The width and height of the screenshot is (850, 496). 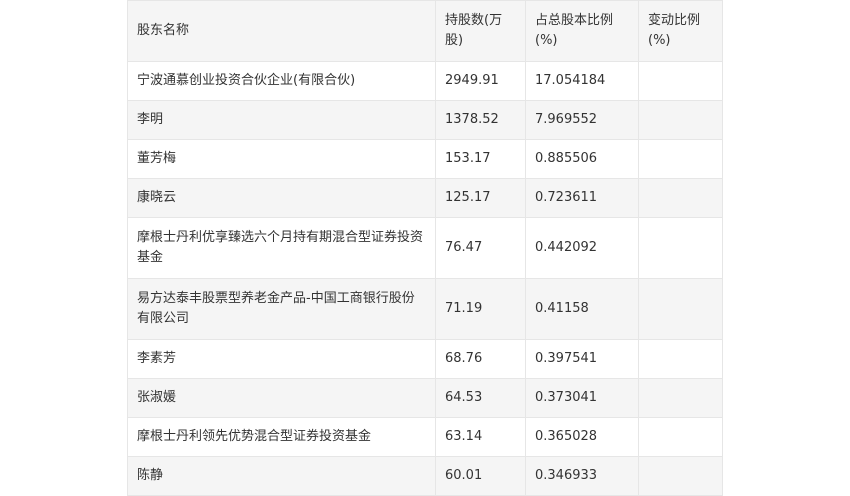 I want to click on table-row: 易方达泰丰股票型养老金产品-中国工商银行股份有限公司 71.19 0.41158, so click(x=425, y=309).